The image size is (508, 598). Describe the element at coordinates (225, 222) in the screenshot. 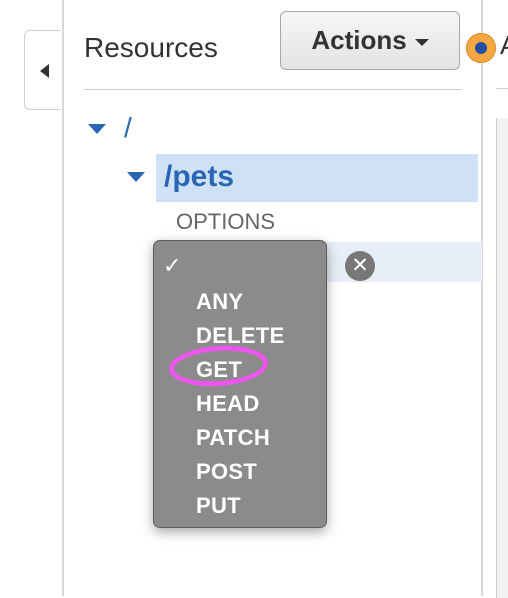

I see `tree-method-options: OPTIONS` at that location.